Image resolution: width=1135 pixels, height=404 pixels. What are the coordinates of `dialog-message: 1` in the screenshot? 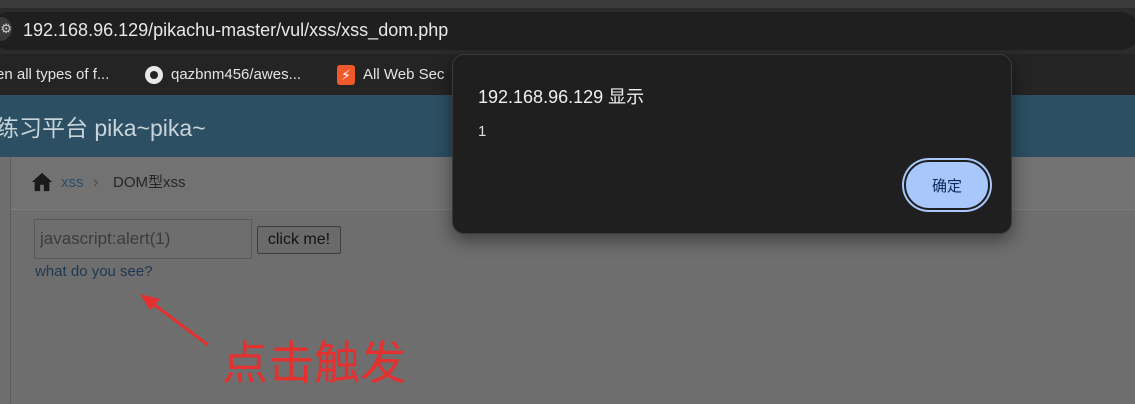 It's located at (482, 131).